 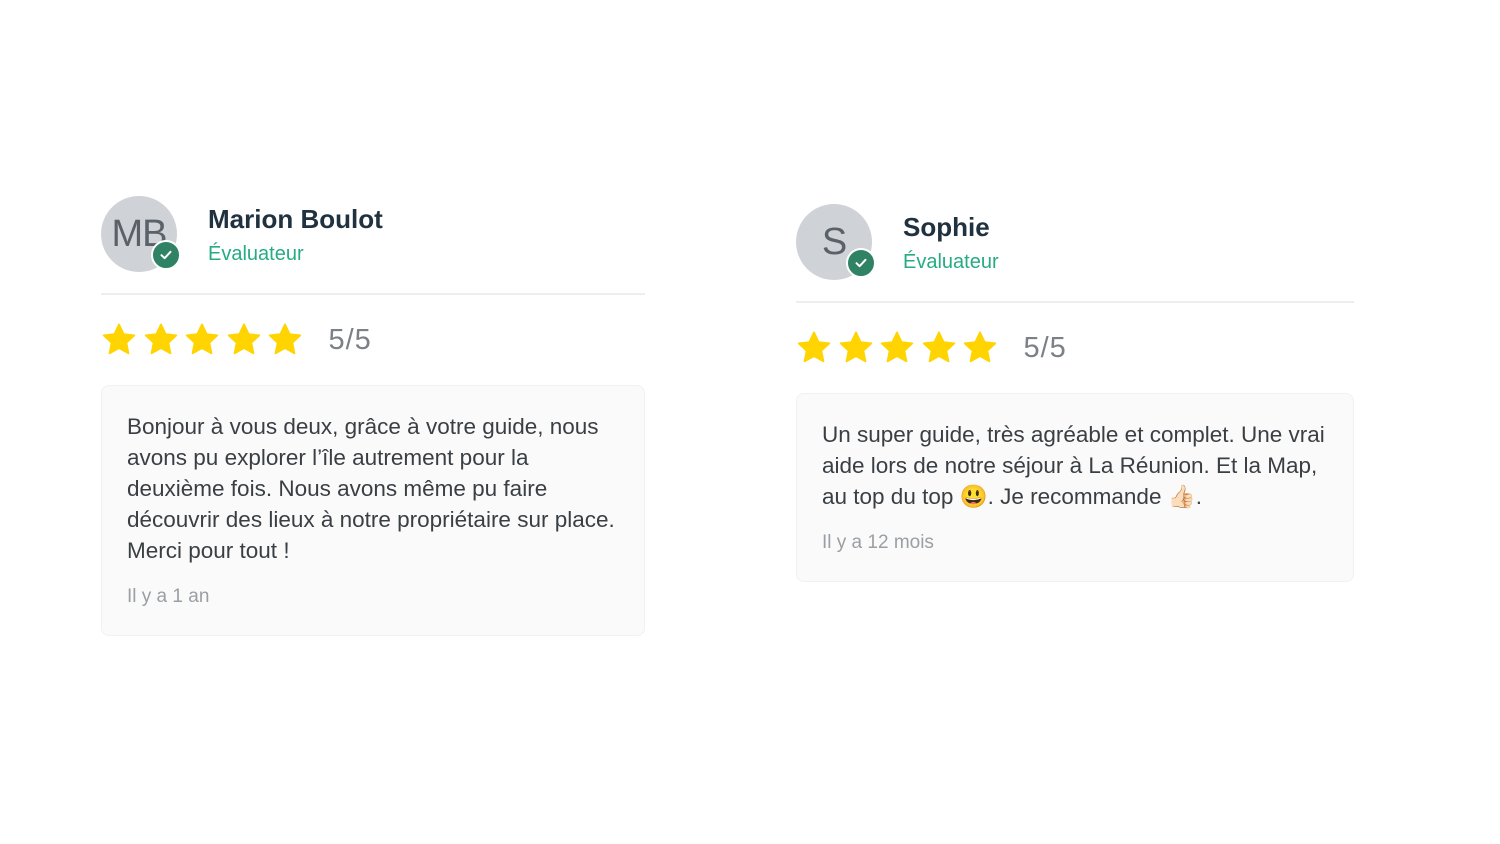 I want to click on review-header: S Sophie Évaluateur, so click(x=1075, y=242).